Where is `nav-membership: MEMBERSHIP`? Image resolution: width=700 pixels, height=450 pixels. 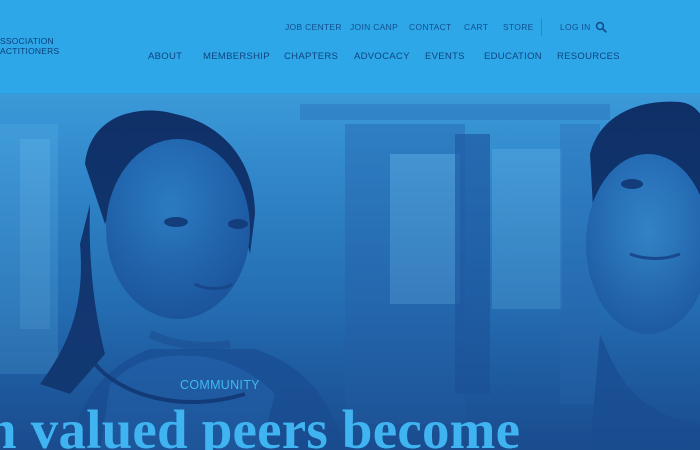 nav-membership: MEMBERSHIP is located at coordinates (236, 56).